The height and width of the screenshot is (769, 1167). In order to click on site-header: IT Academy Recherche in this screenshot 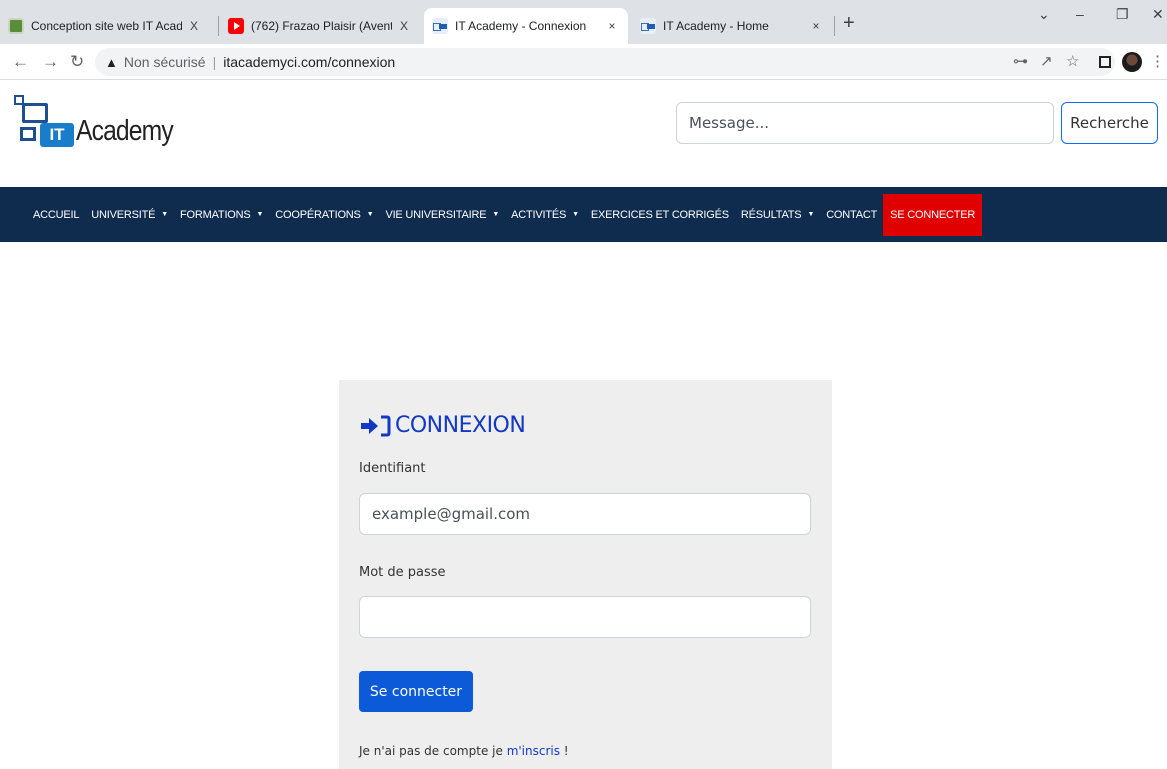, I will do `click(583, 134)`.